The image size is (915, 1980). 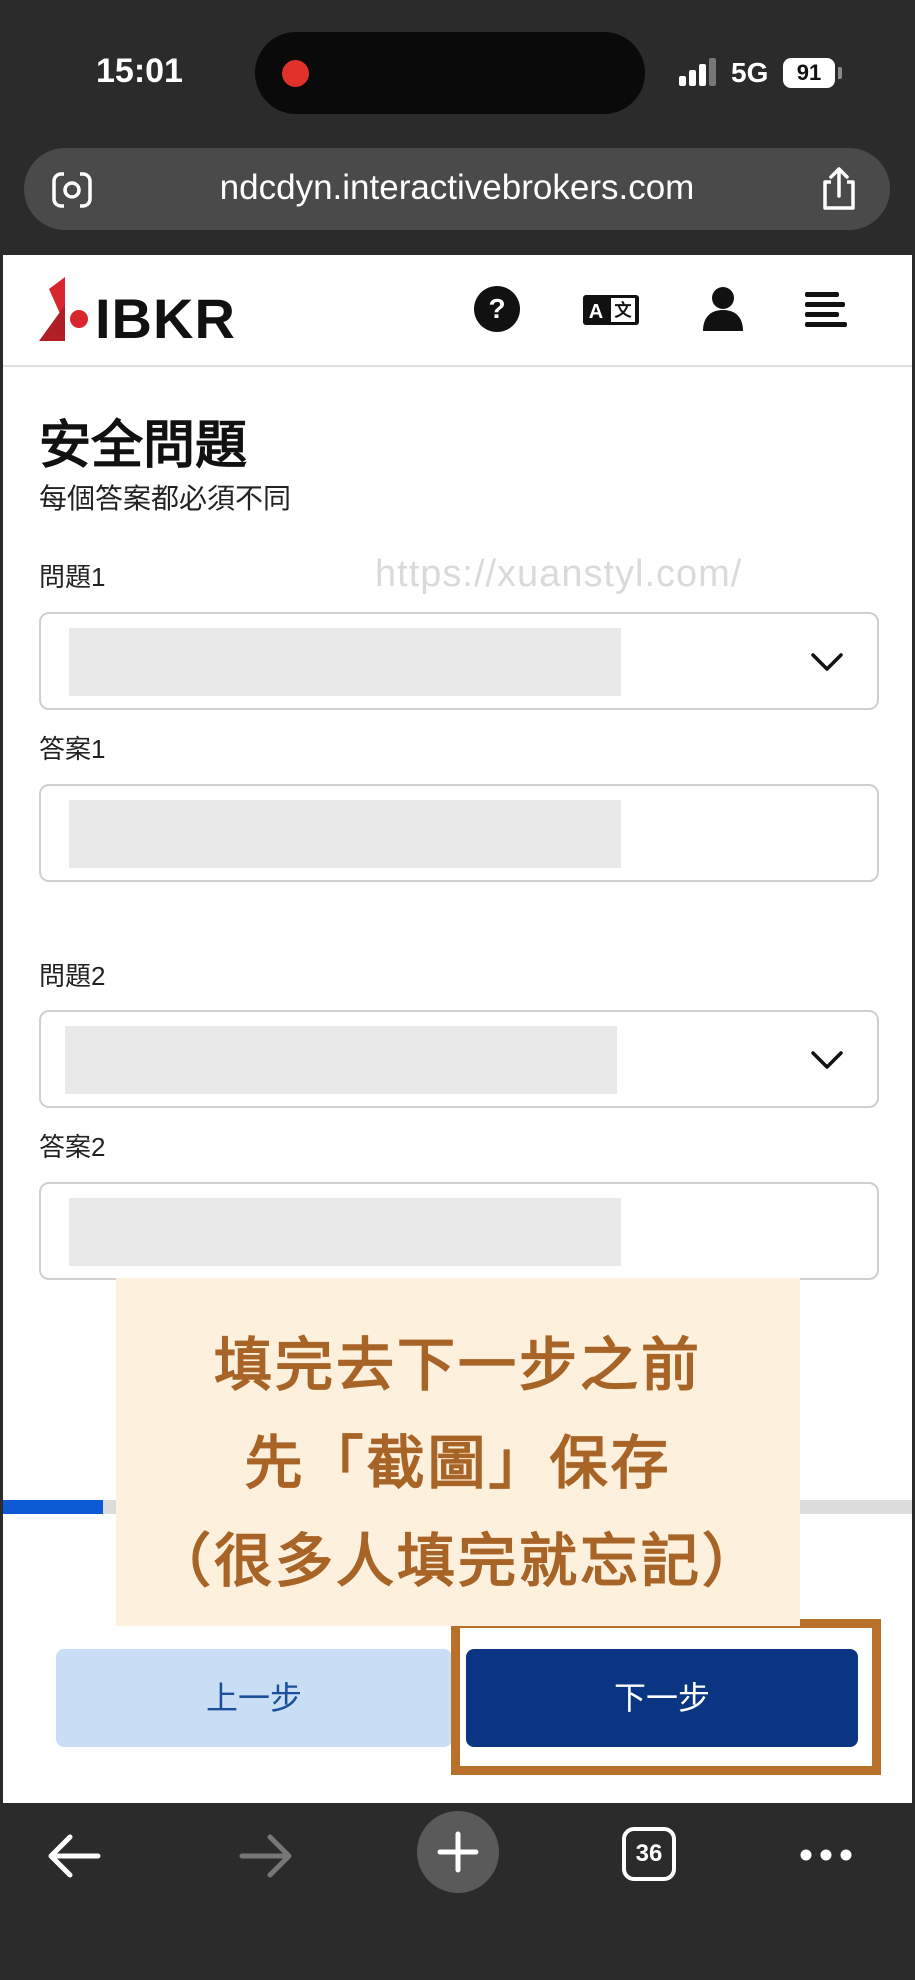 I want to click on status-time: 15:01, so click(x=139, y=71).